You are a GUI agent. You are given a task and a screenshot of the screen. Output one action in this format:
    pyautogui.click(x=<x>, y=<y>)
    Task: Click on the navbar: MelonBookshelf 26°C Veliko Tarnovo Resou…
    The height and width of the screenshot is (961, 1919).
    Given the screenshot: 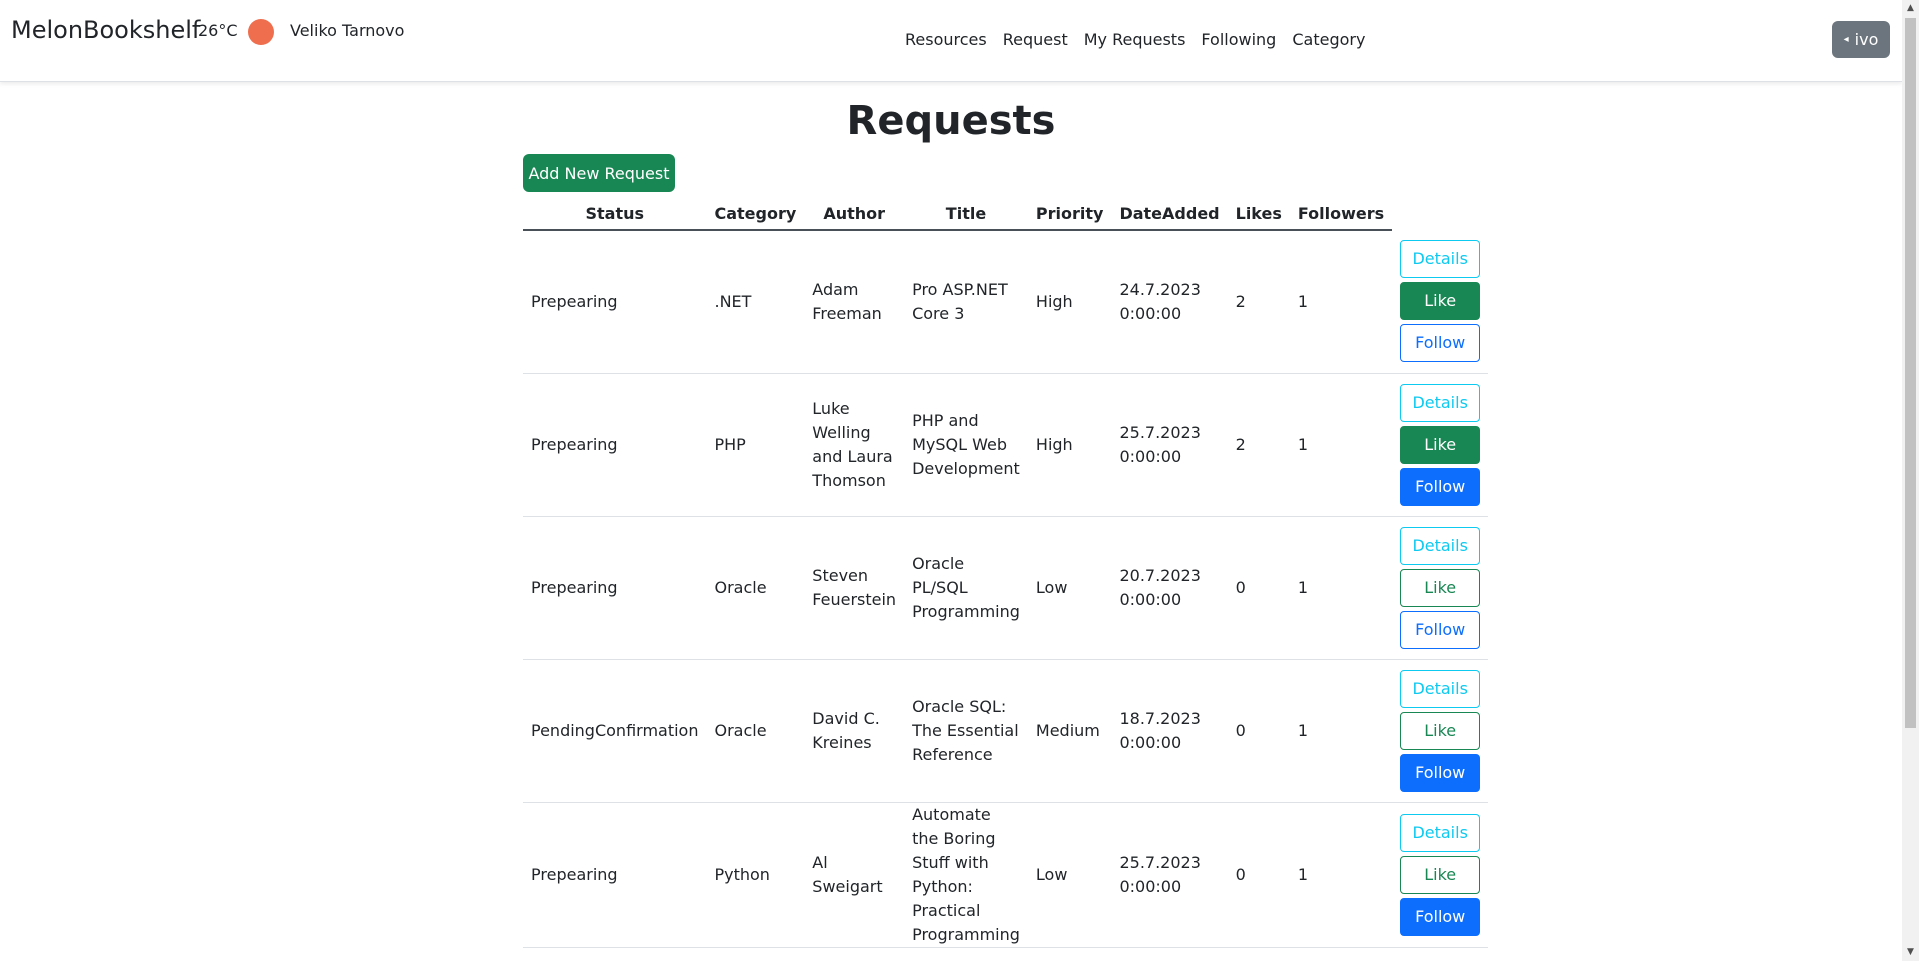 What is the action you would take?
    pyautogui.click(x=951, y=41)
    